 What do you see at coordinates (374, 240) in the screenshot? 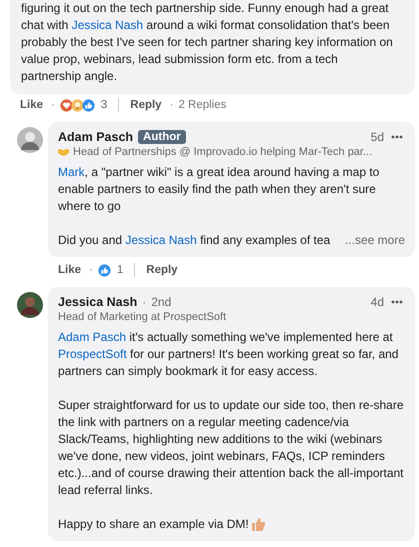
I see `see-more-link: ...see more` at bounding box center [374, 240].